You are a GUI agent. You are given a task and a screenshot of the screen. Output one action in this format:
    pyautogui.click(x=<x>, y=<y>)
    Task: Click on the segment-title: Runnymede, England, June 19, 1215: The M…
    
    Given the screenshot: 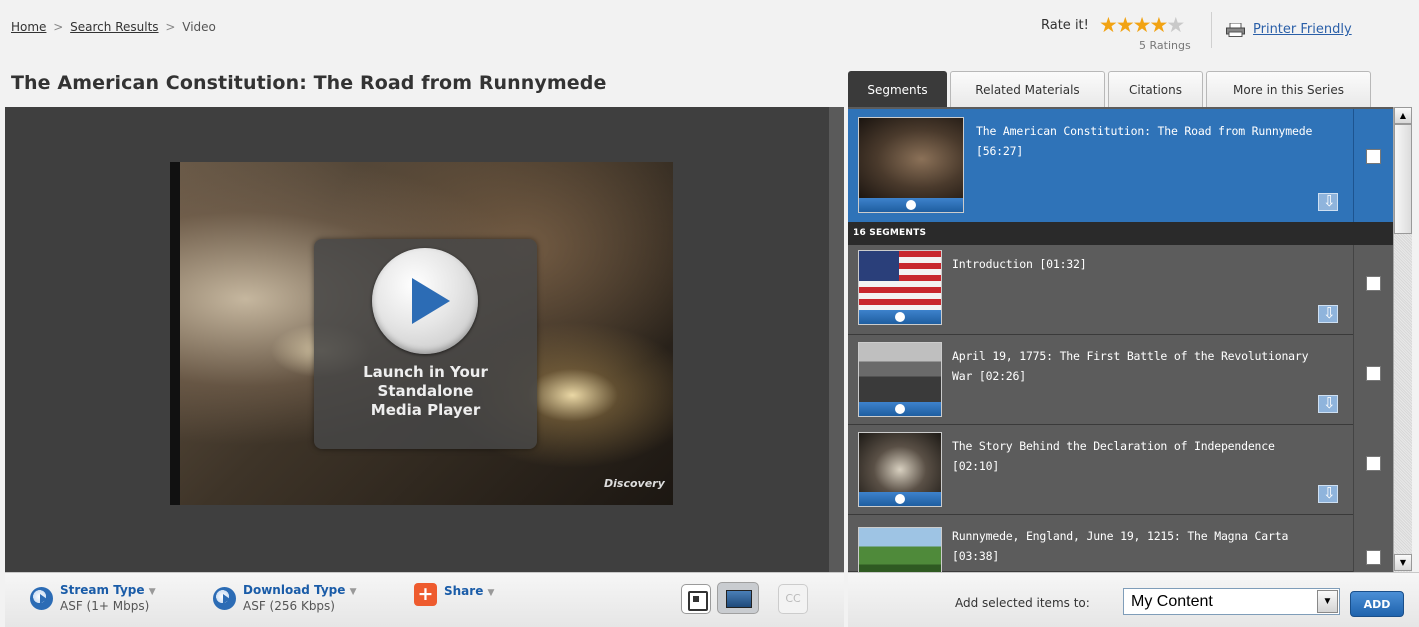 What is the action you would take?
    pyautogui.click(x=1120, y=536)
    